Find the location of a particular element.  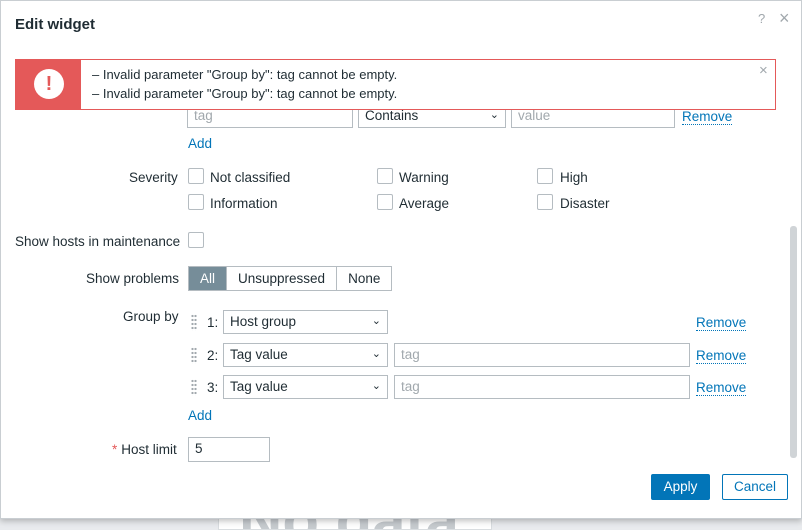

show-problems-all: All is located at coordinates (208, 278).